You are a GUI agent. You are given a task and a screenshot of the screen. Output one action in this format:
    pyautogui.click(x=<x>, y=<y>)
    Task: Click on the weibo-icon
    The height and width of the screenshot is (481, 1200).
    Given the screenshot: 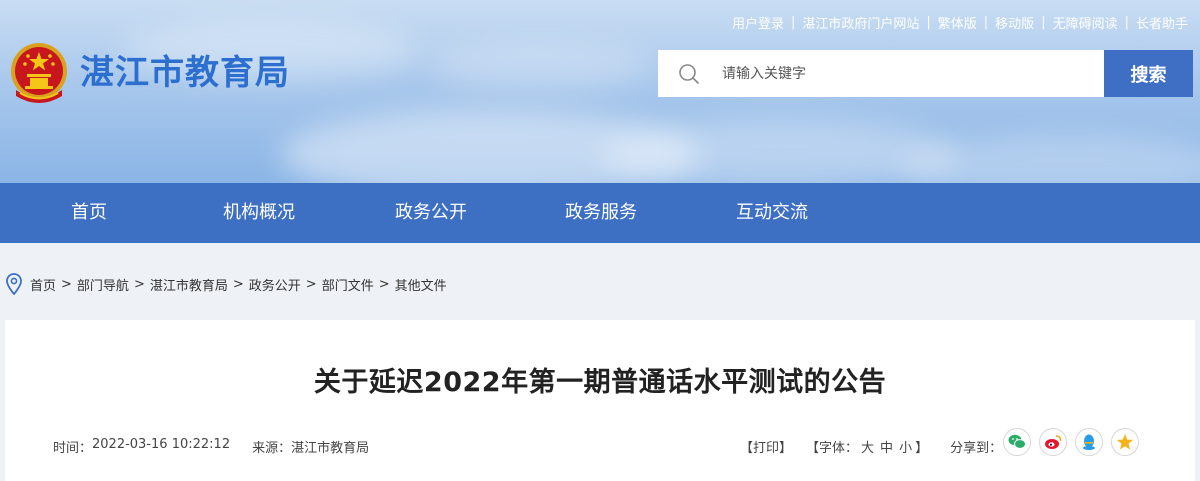 What is the action you would take?
    pyautogui.click(x=1053, y=442)
    